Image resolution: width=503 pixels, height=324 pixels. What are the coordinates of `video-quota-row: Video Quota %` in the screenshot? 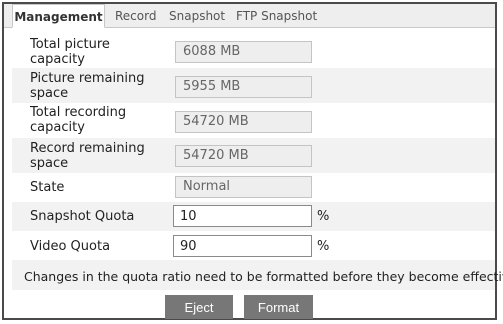 It's located at (253, 245).